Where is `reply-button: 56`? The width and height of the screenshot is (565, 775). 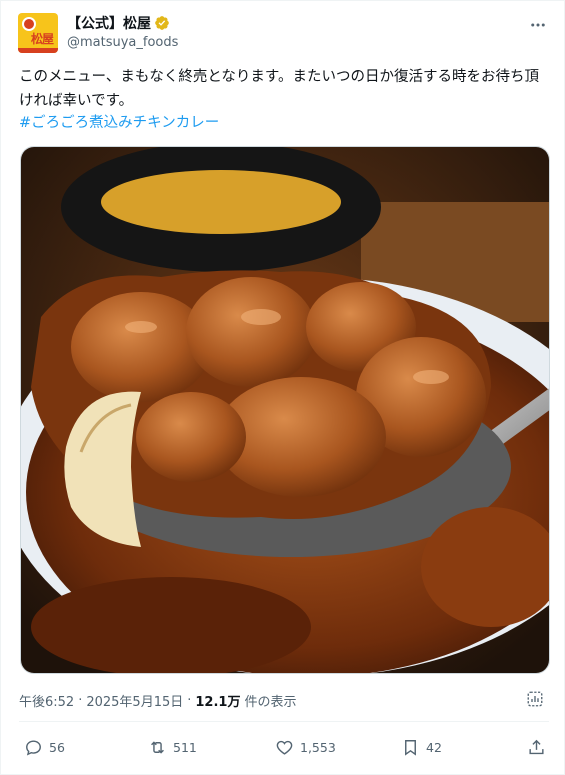 reply-button: 56 is located at coordinates (44, 747).